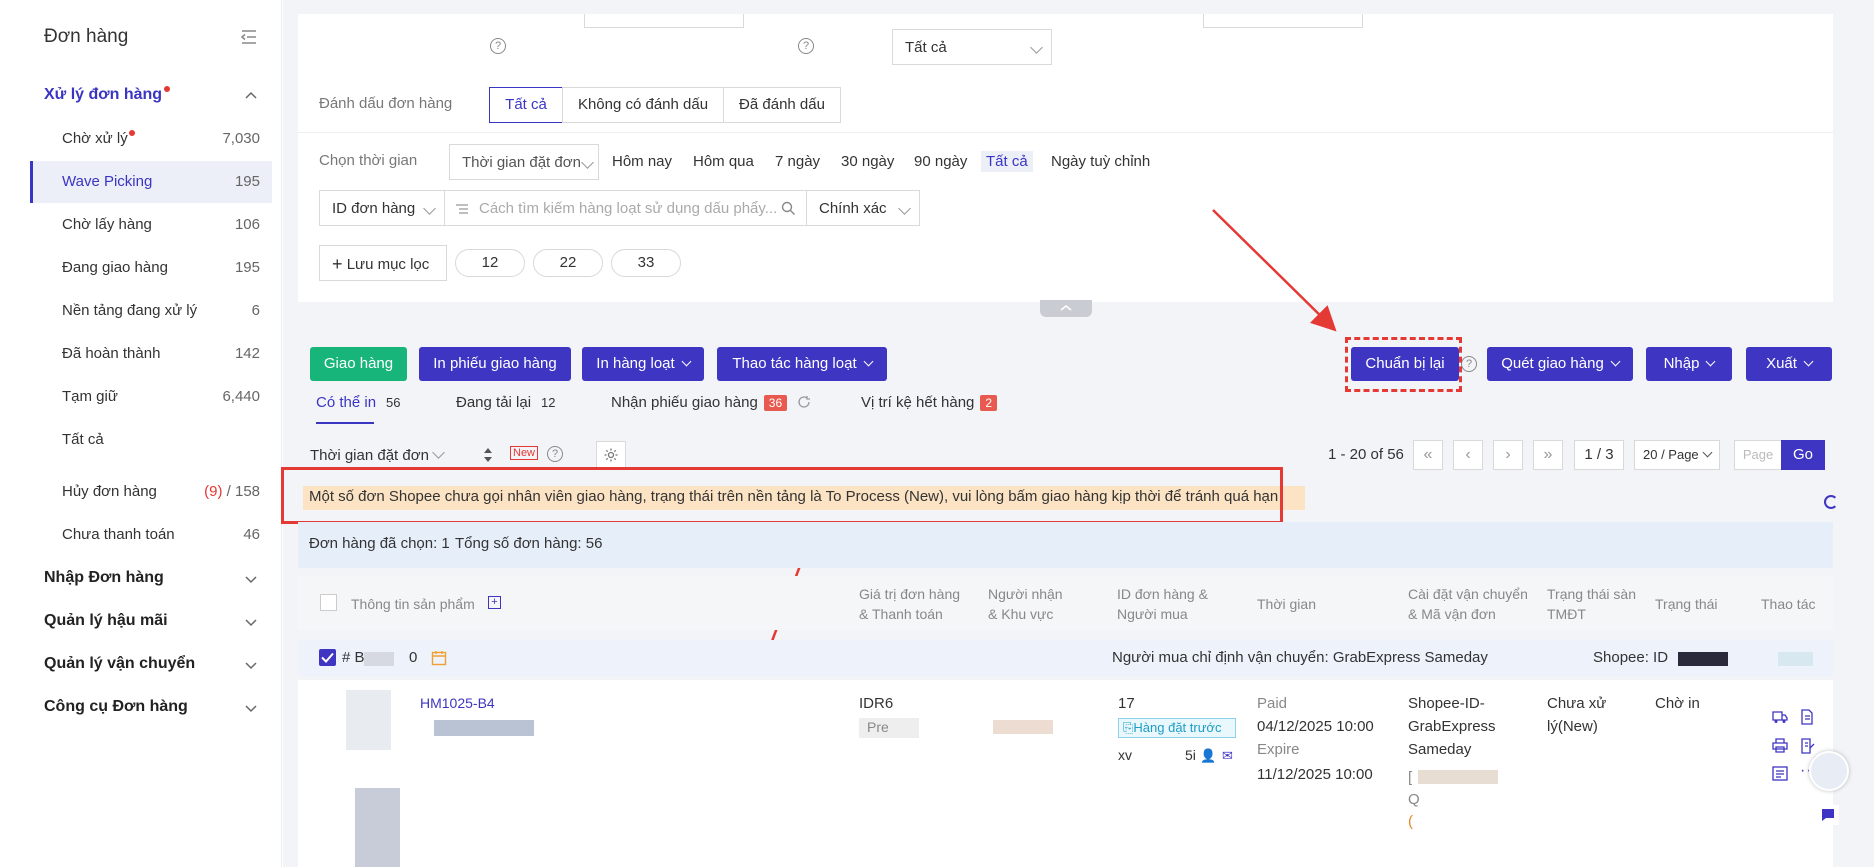 The width and height of the screenshot is (1874, 867). What do you see at coordinates (1599, 455) in the screenshot?
I see `page-indicator: 1 / 3` at bounding box center [1599, 455].